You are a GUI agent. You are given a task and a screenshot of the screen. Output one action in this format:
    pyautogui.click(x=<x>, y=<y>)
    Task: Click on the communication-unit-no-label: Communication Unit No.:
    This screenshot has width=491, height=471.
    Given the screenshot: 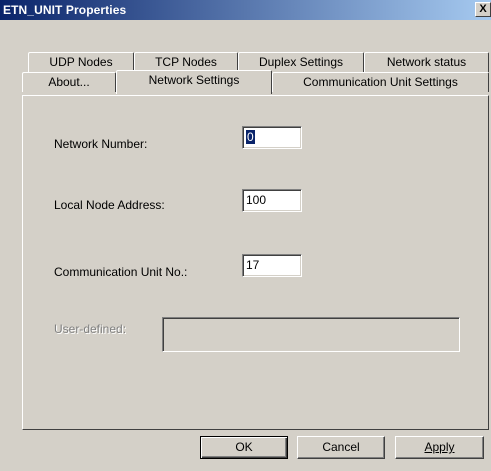 What is the action you would take?
    pyautogui.click(x=121, y=272)
    